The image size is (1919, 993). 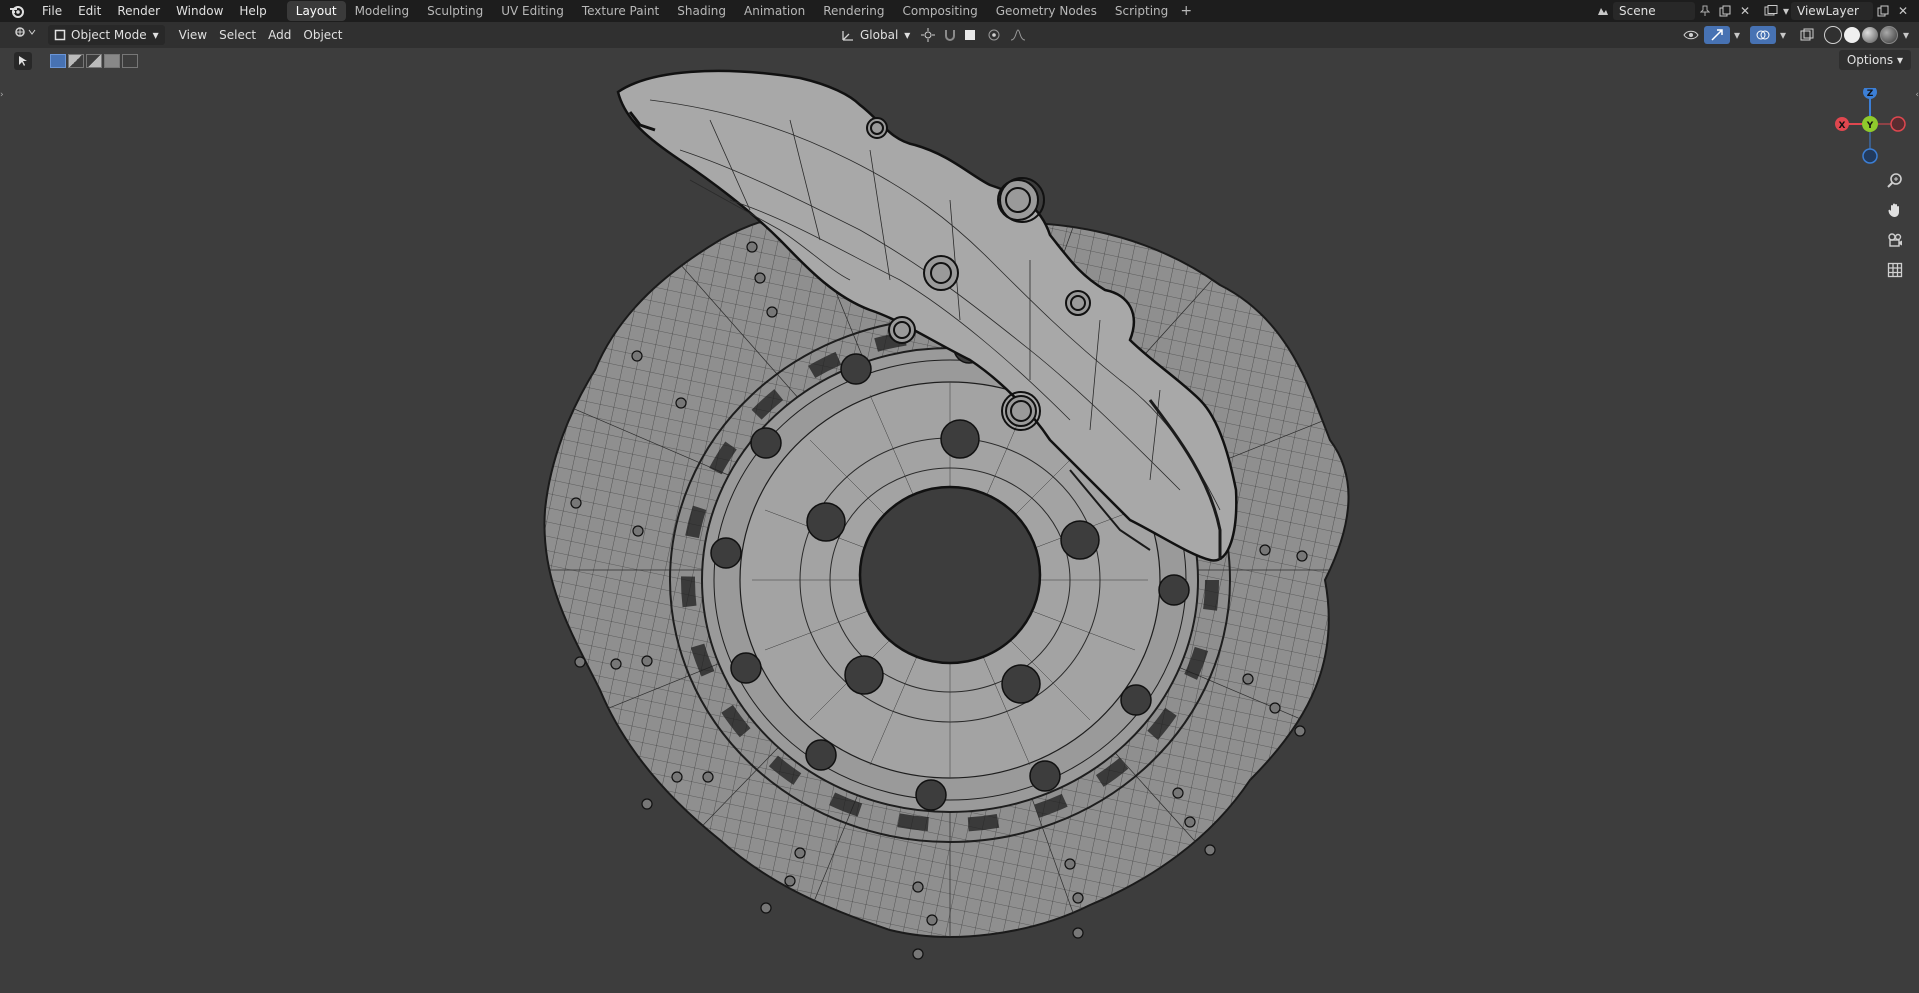 I want to click on navigation-gizmo: Z X Y, so click(x=1870, y=126).